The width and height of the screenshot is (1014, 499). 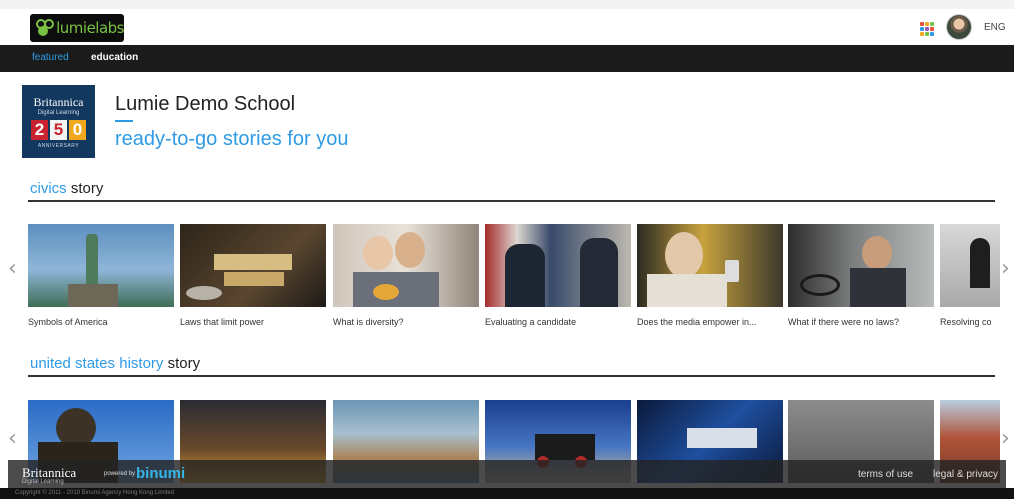 I want to click on story-card: What if there were no laws?, so click(x=861, y=275).